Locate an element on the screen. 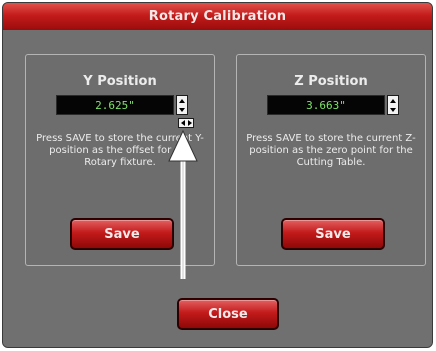 The width and height of the screenshot is (436, 351). z-position-field: 3.663" is located at coordinates (326, 105).